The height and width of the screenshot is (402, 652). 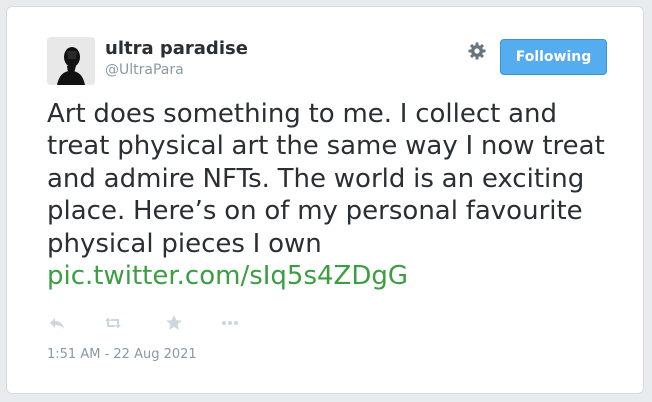 What do you see at coordinates (553, 57) in the screenshot?
I see `following-button: Following` at bounding box center [553, 57].